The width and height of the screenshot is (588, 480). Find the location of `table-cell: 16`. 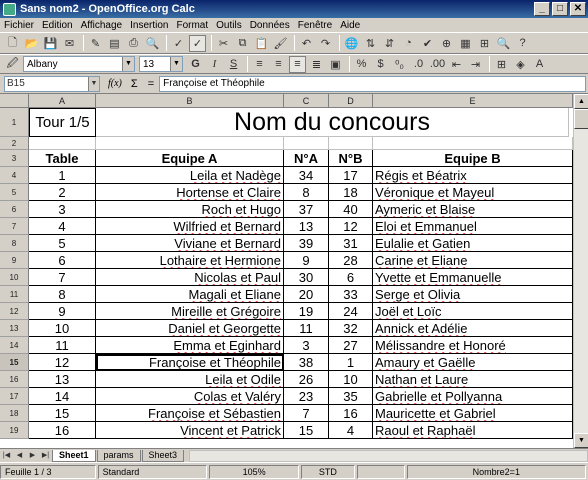

table-cell: 16 is located at coordinates (351, 413).